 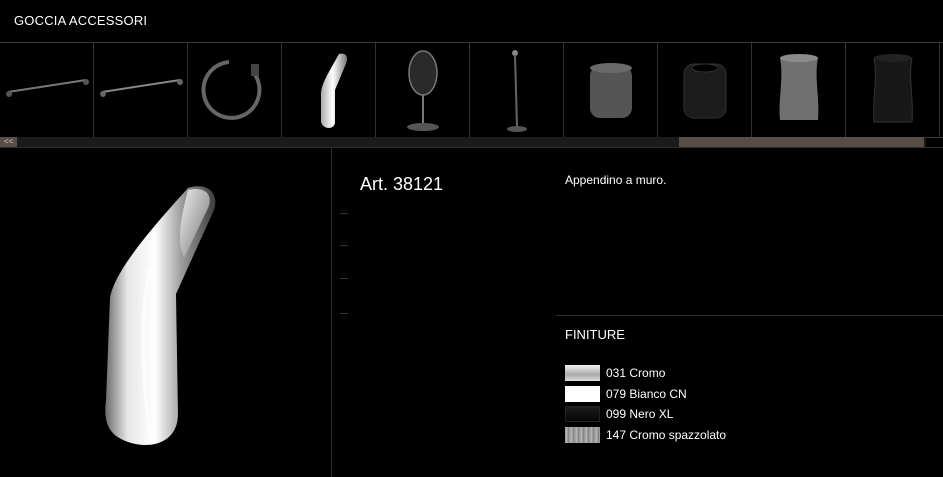 I want to click on scrollbar-thumb, so click(x=801, y=142).